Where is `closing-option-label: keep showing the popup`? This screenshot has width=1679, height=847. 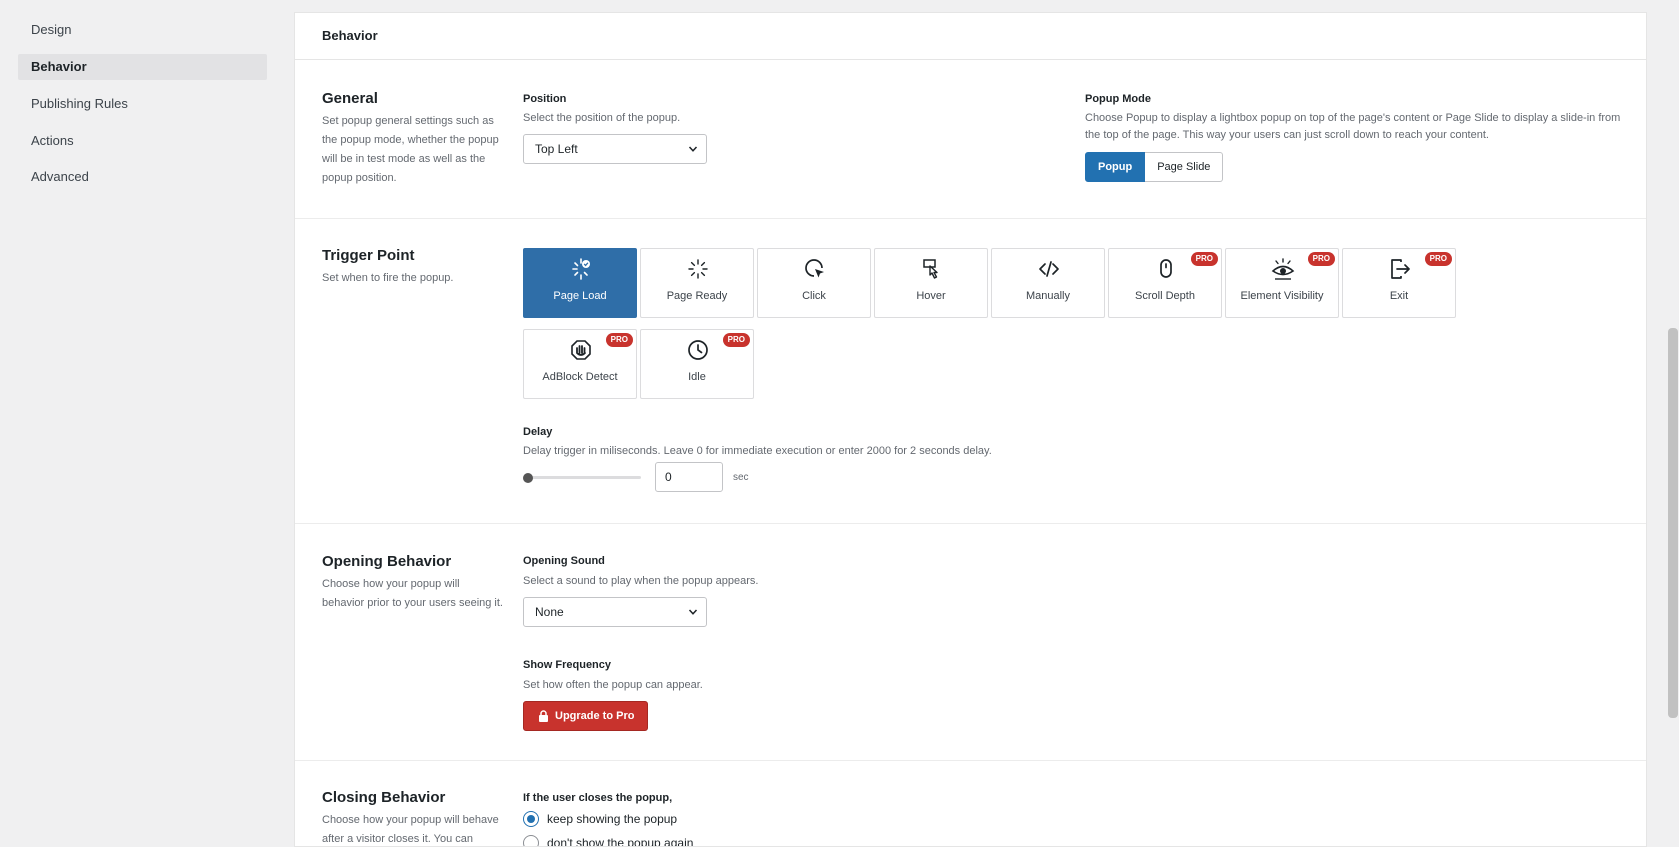 closing-option-label: keep showing the popup is located at coordinates (612, 819).